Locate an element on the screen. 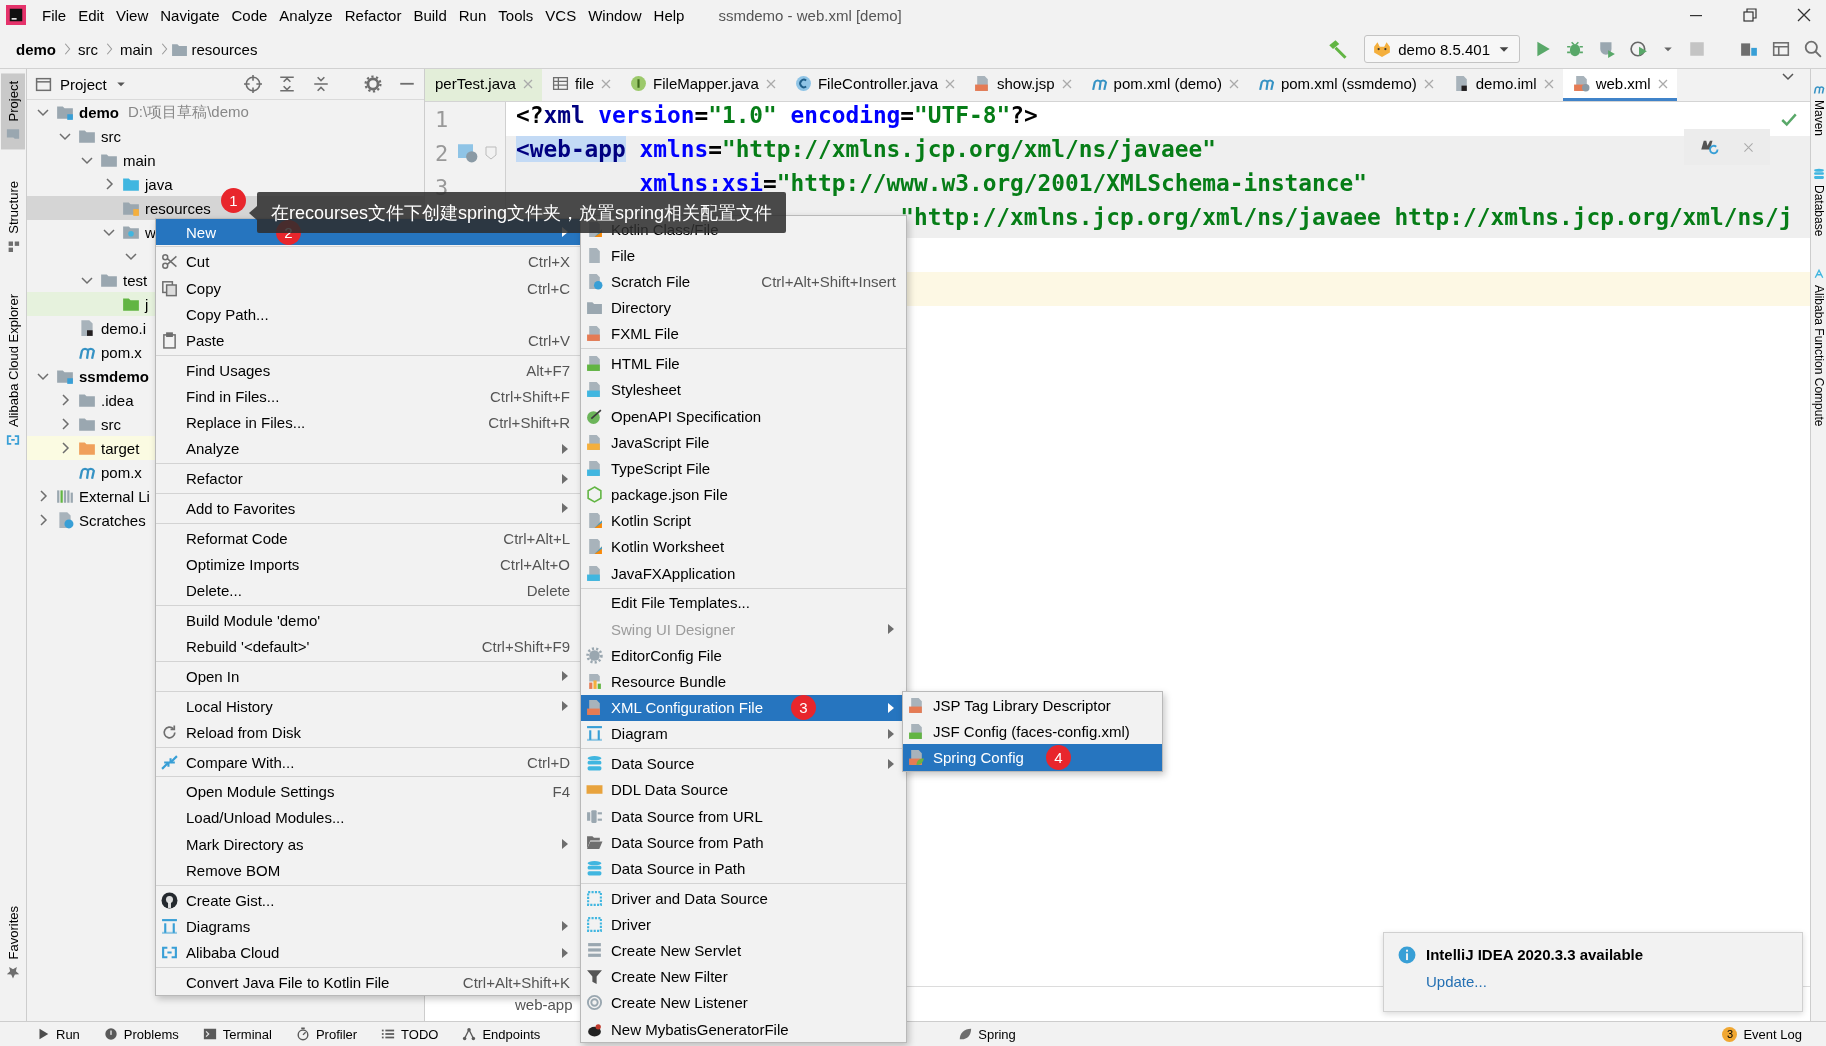 The image size is (1826, 1046). keyboard-shortcut: Ctrl+Shift+F is located at coordinates (529, 396).